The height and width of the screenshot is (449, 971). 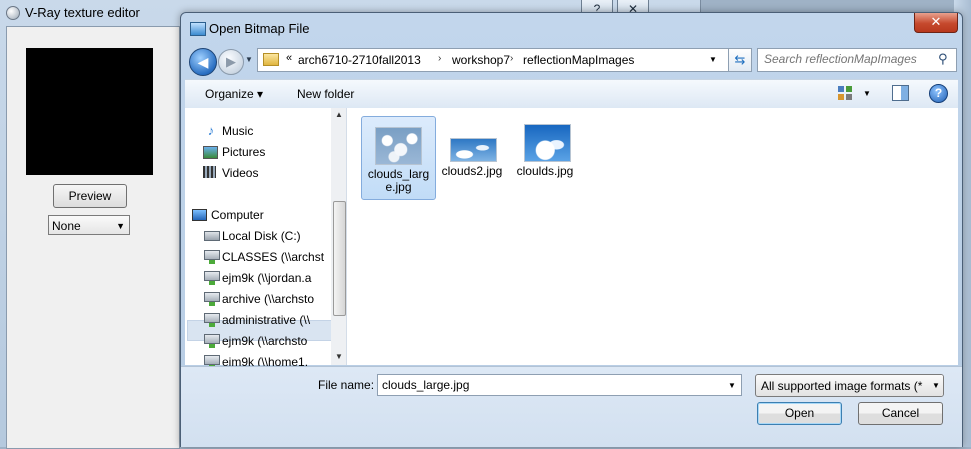 I want to click on nav-item-label: CLASSES (\\archst, so click(x=273, y=257).